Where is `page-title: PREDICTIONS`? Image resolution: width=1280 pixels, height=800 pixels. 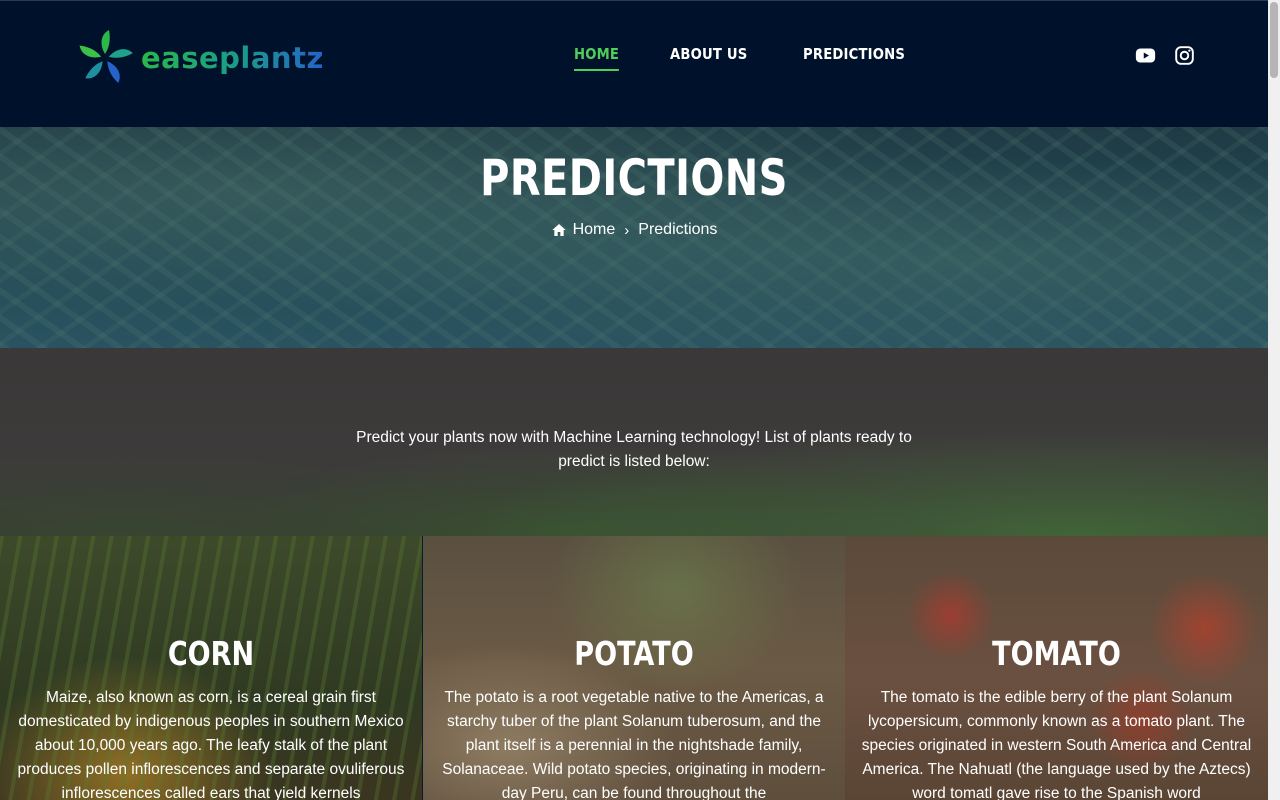 page-title: PREDICTIONS is located at coordinates (634, 178).